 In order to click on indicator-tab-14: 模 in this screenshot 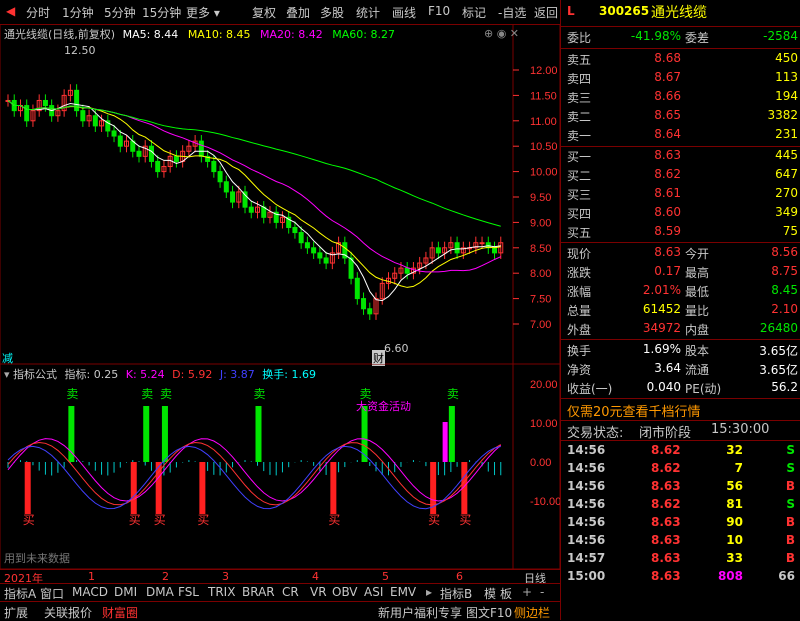, I will do `click(490, 593)`.